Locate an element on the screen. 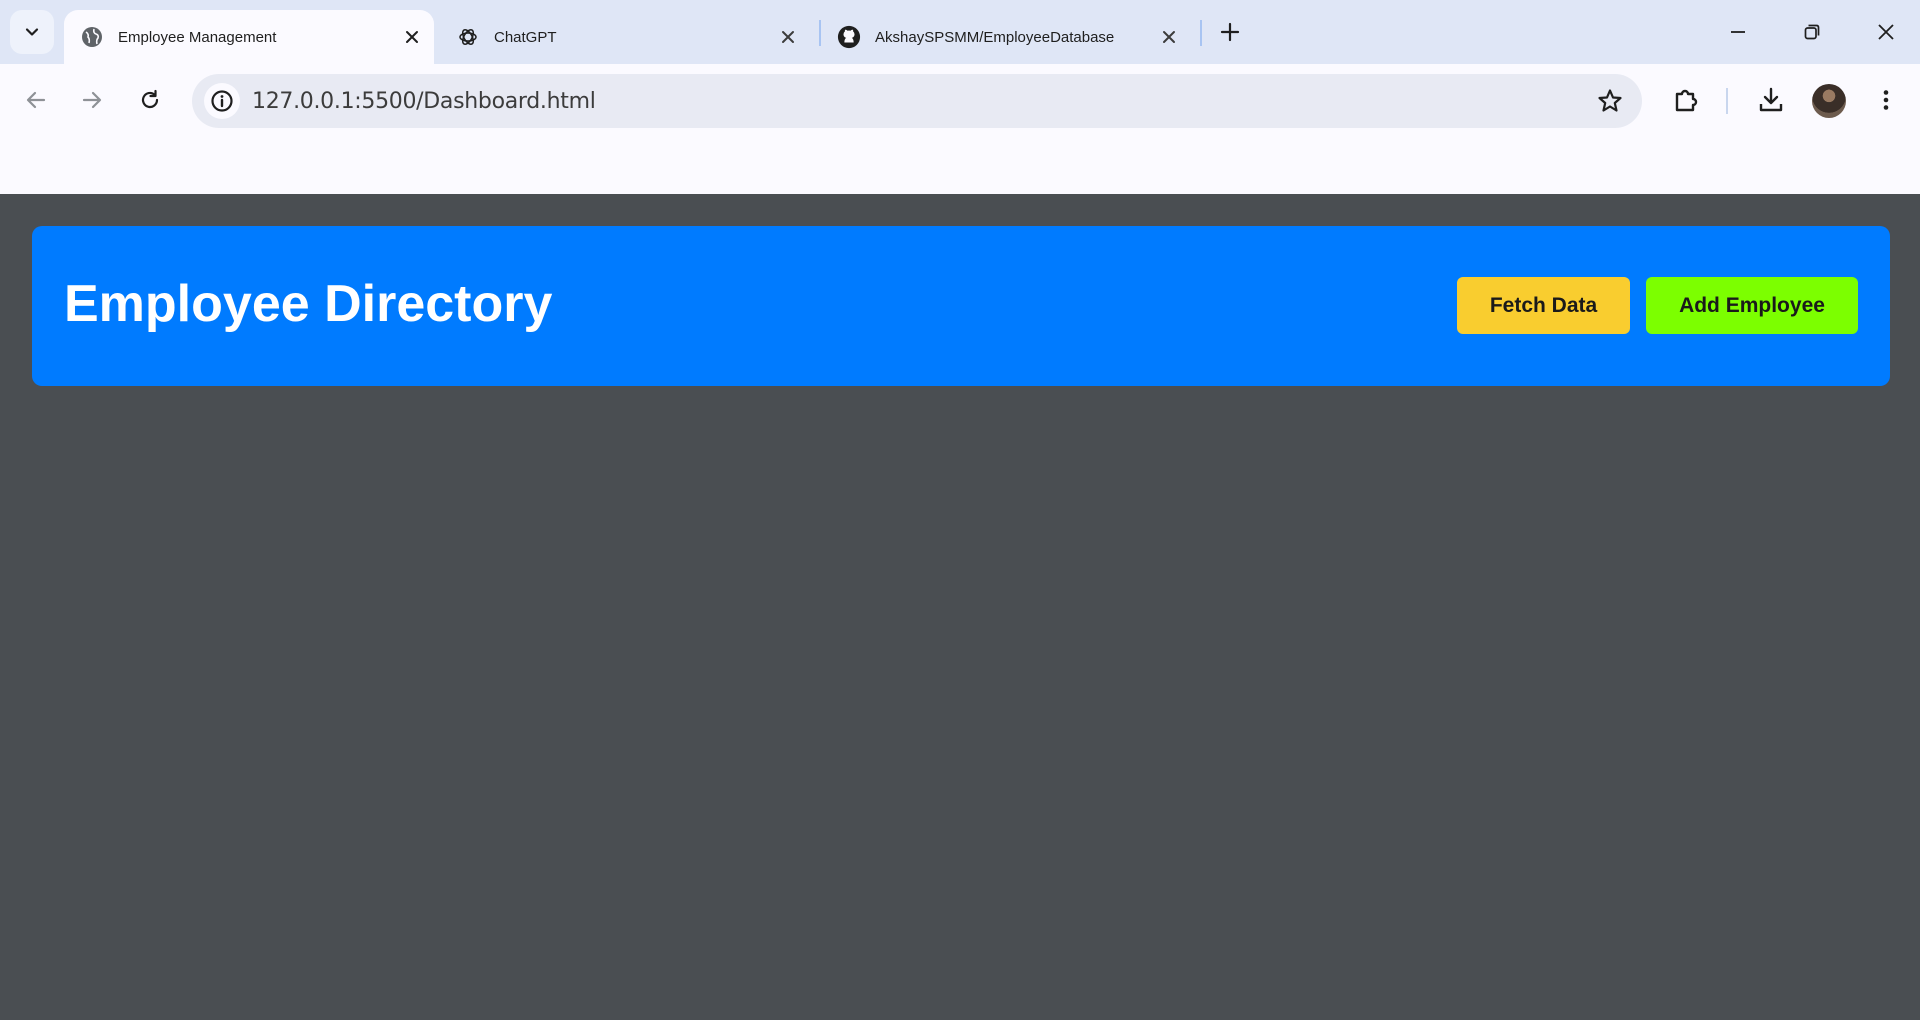 The image size is (1920, 1020). github-icon is located at coordinates (849, 37).